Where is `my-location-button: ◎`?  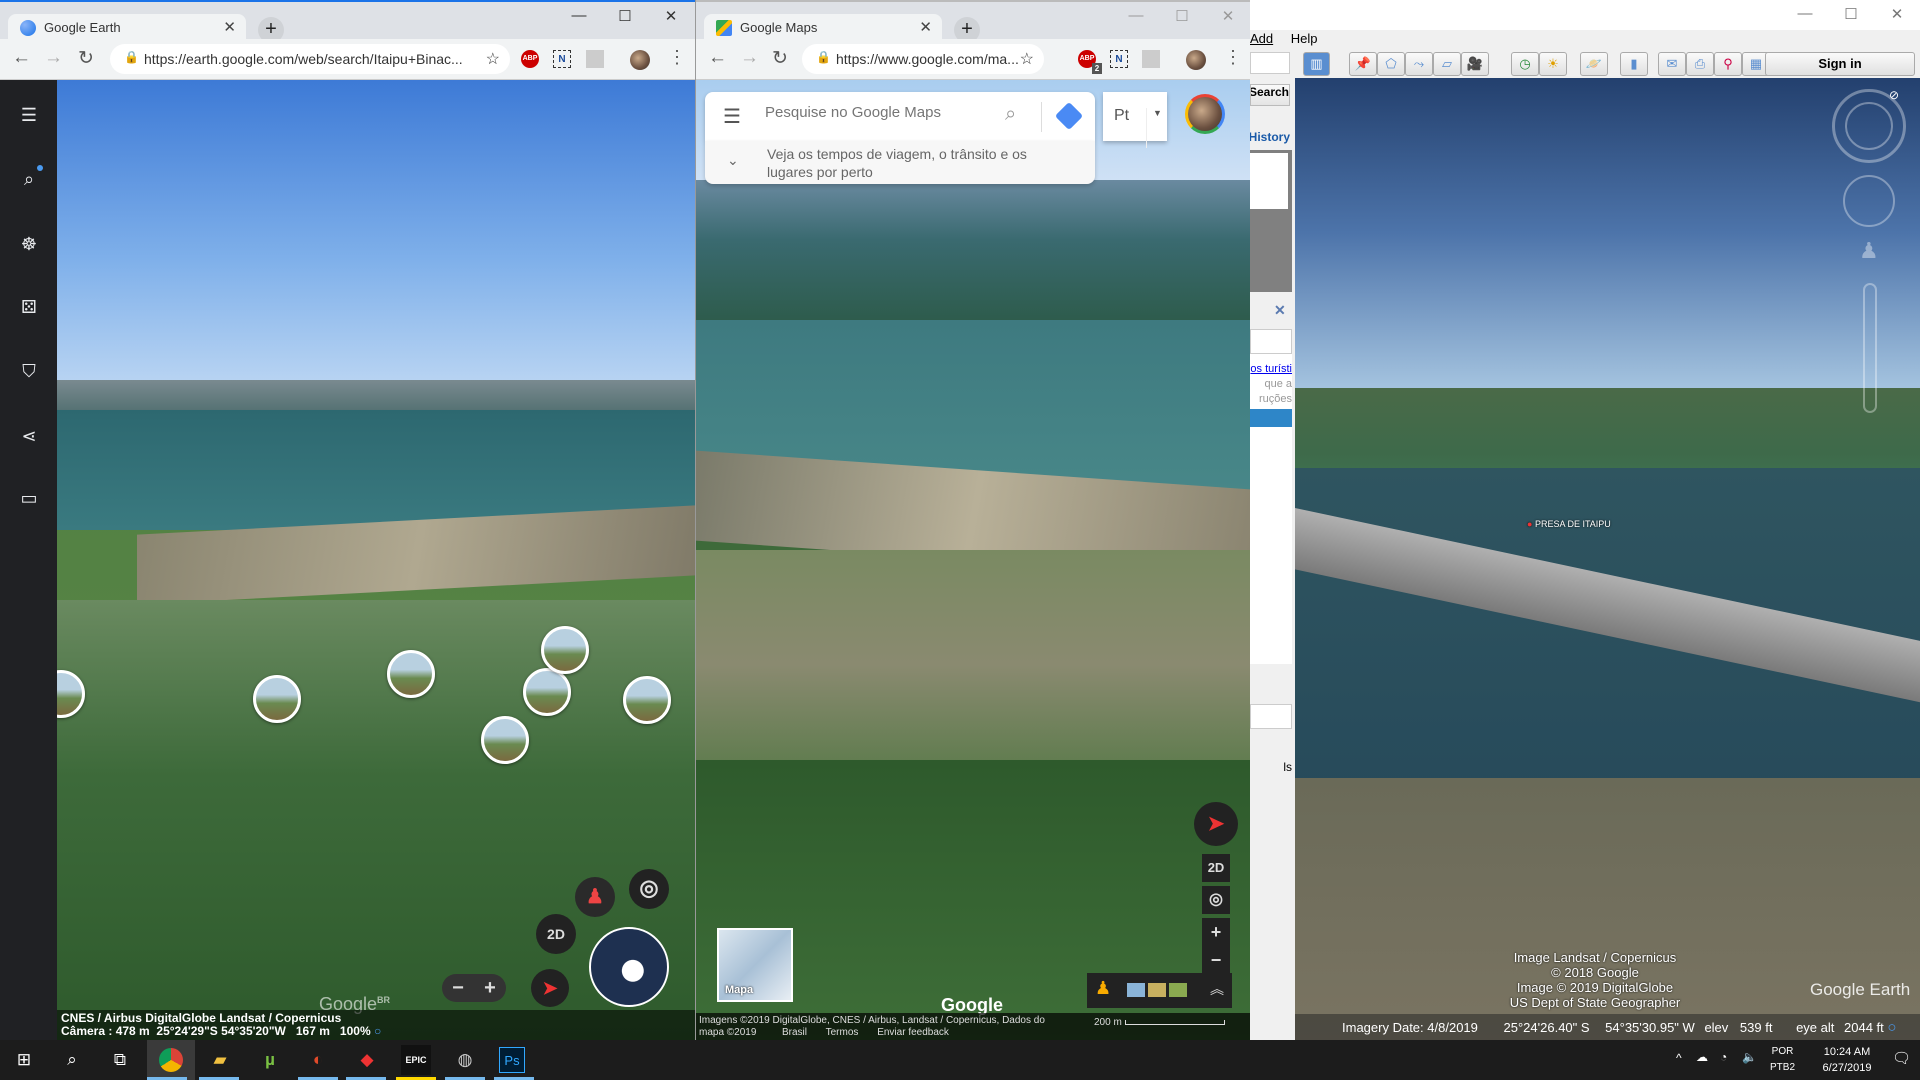 my-location-button: ◎ is located at coordinates (649, 889).